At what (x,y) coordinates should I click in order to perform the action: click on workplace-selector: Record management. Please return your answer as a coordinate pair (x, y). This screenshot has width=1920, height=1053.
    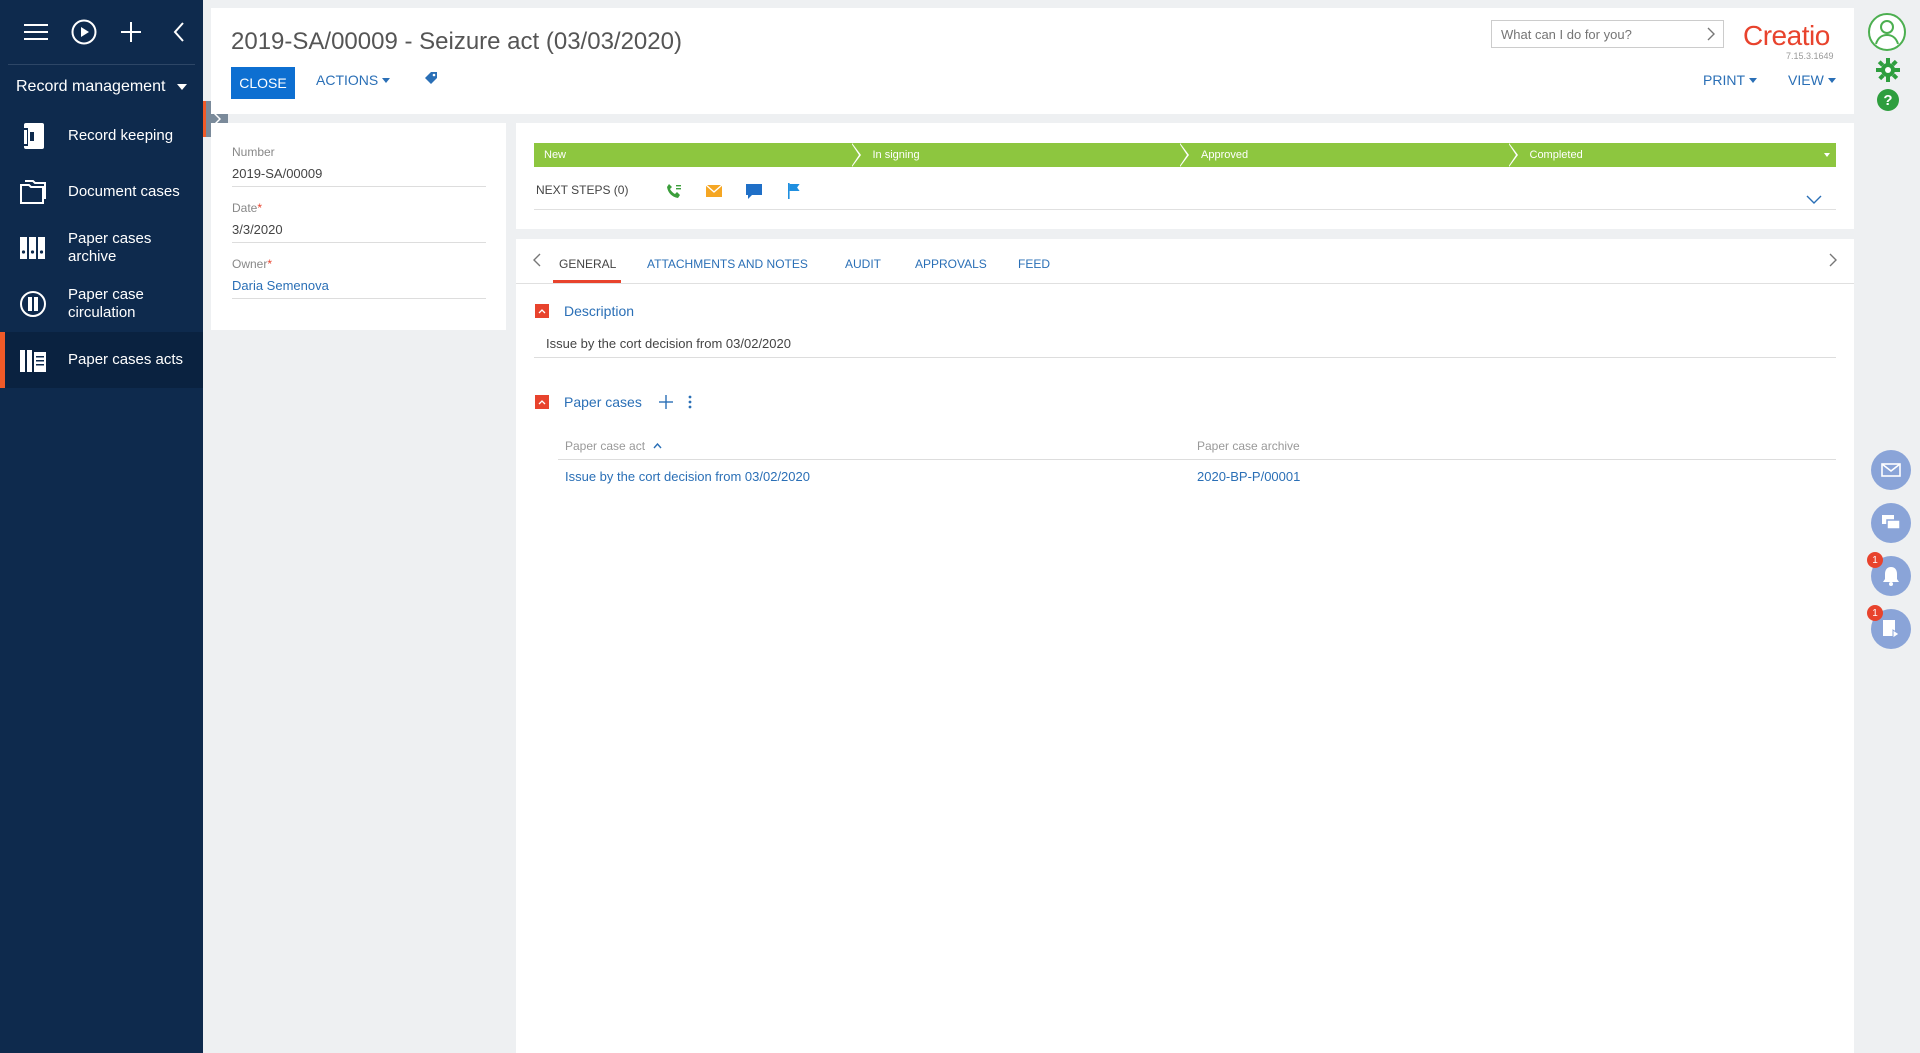
    Looking at the image, I should click on (101, 86).